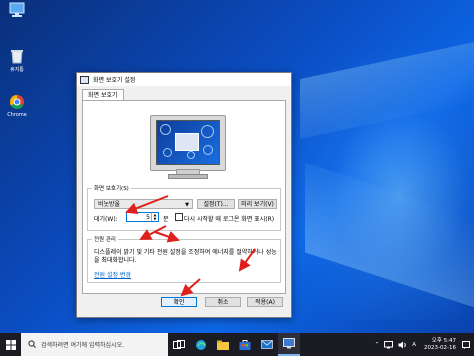  I want to click on ok-button: 확인, so click(179, 302).